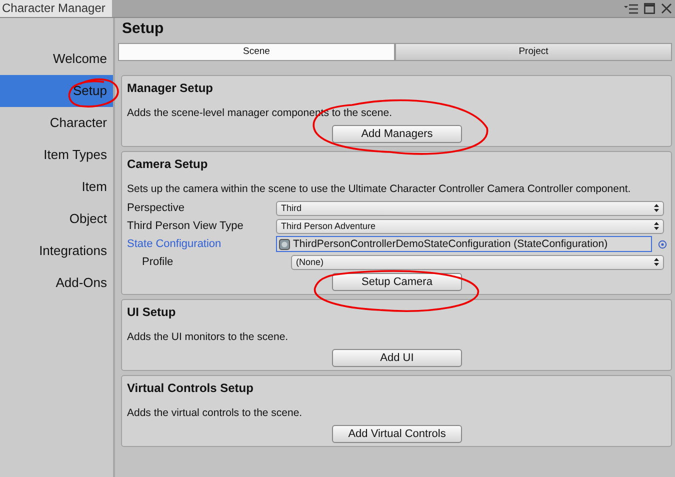 The image size is (675, 477). I want to click on dropdown: (None), so click(477, 262).